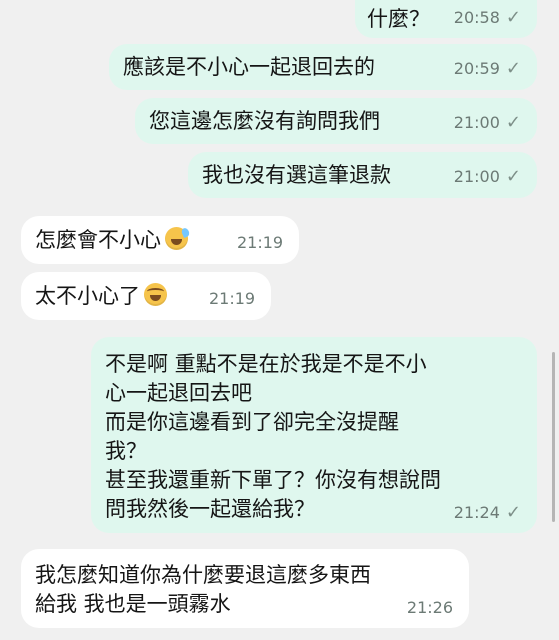 Image resolution: width=559 pixels, height=640 pixels. What do you see at coordinates (176, 238) in the screenshot?
I see `grinning-sweat-emoji-icon` at bounding box center [176, 238].